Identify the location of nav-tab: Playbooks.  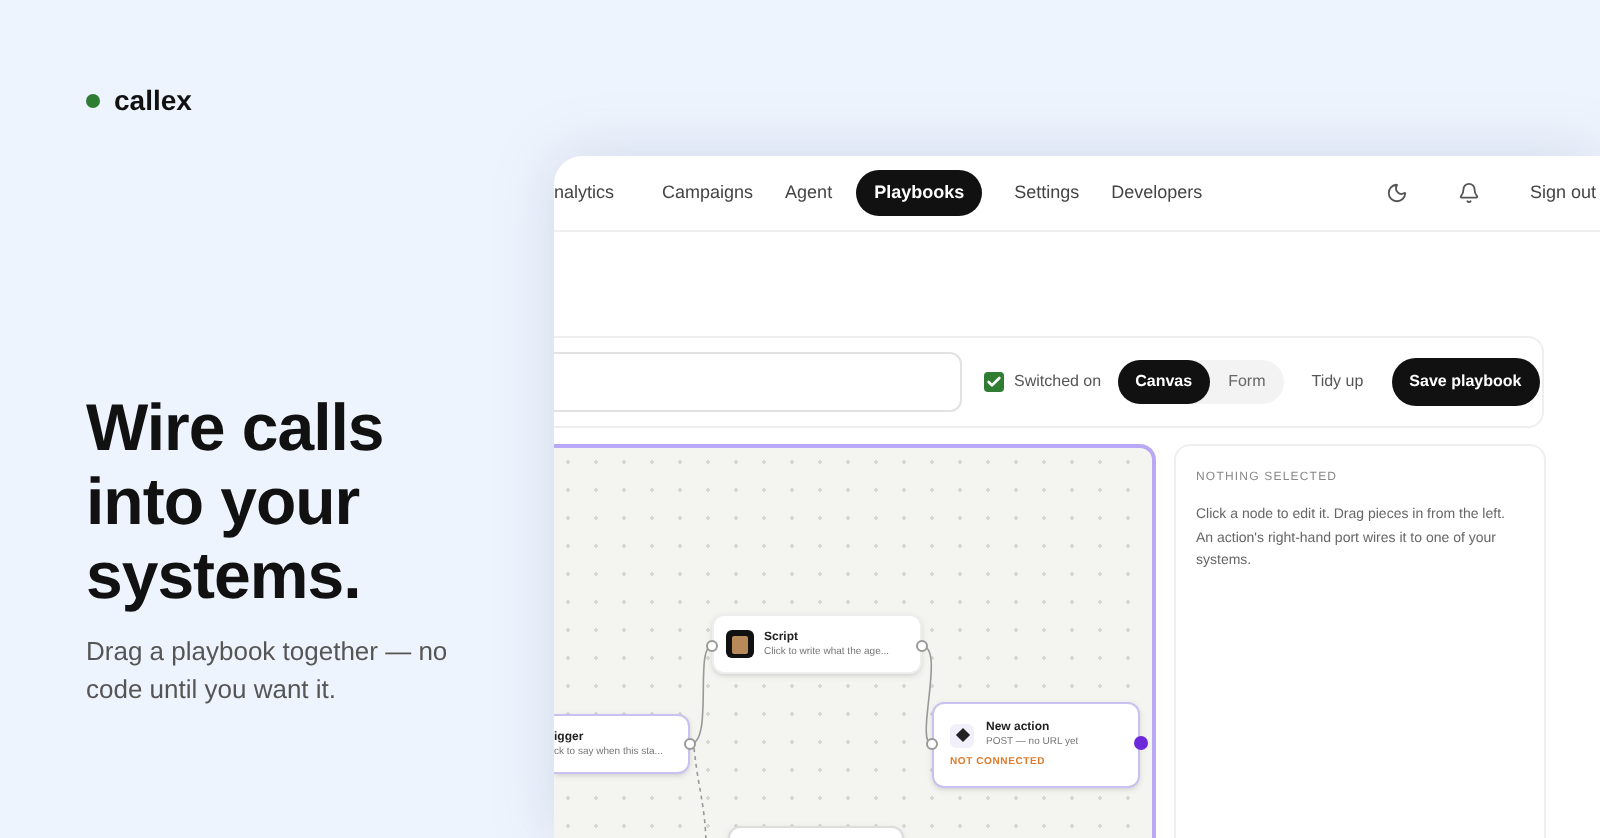
(919, 193).